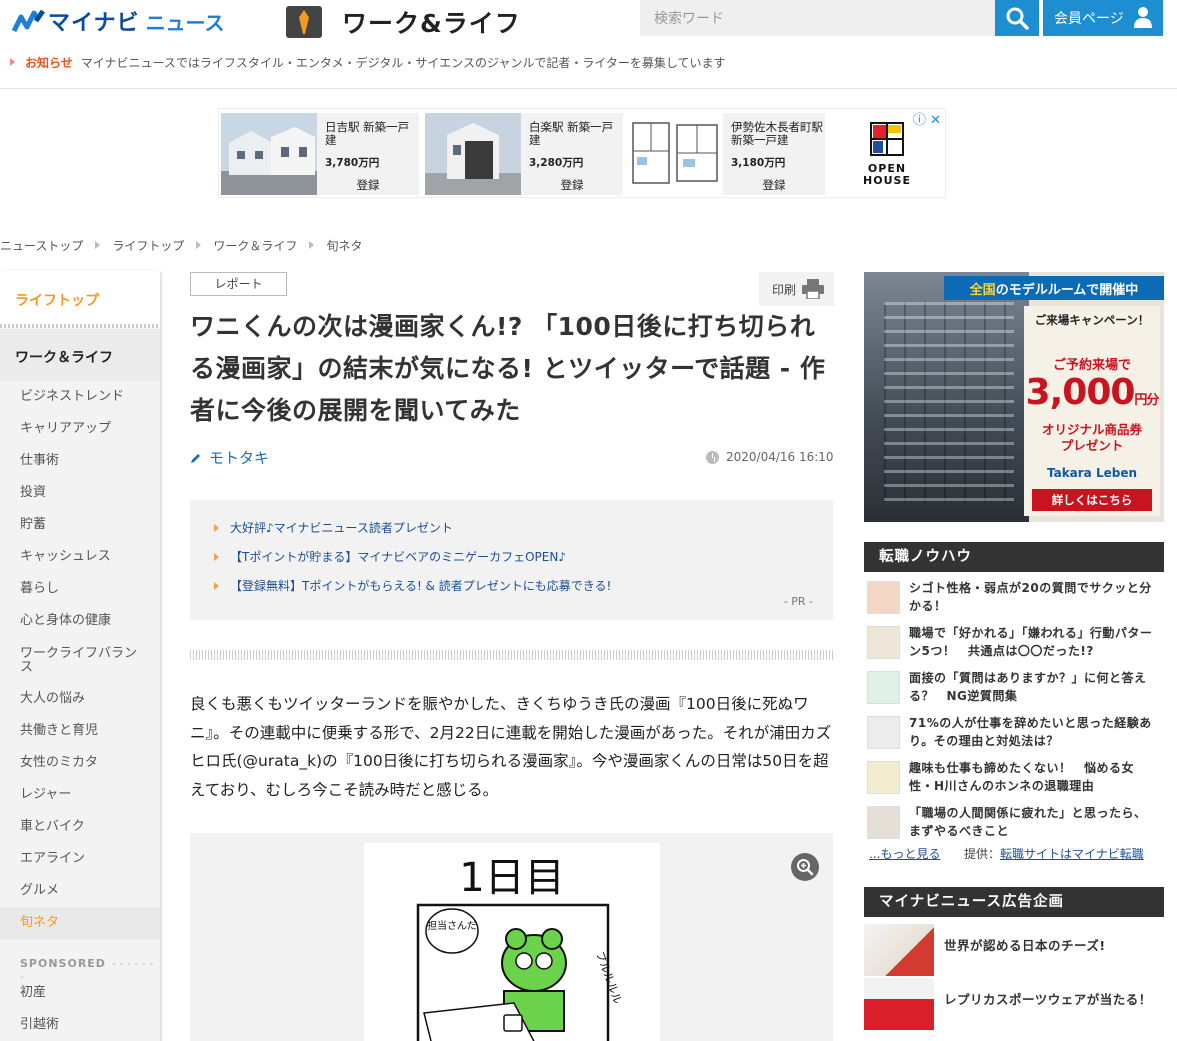  Describe the element at coordinates (571, 133) in the screenshot. I see `ad-property-name: 白楽駅 新築一戸建` at that location.